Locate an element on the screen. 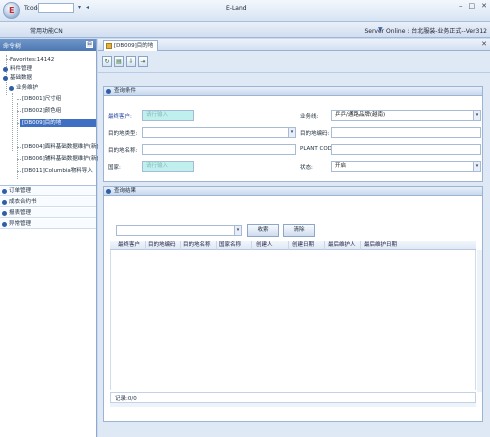 The height and width of the screenshot is (437, 490). dest-code-label: 目的地编码: is located at coordinates (315, 134).